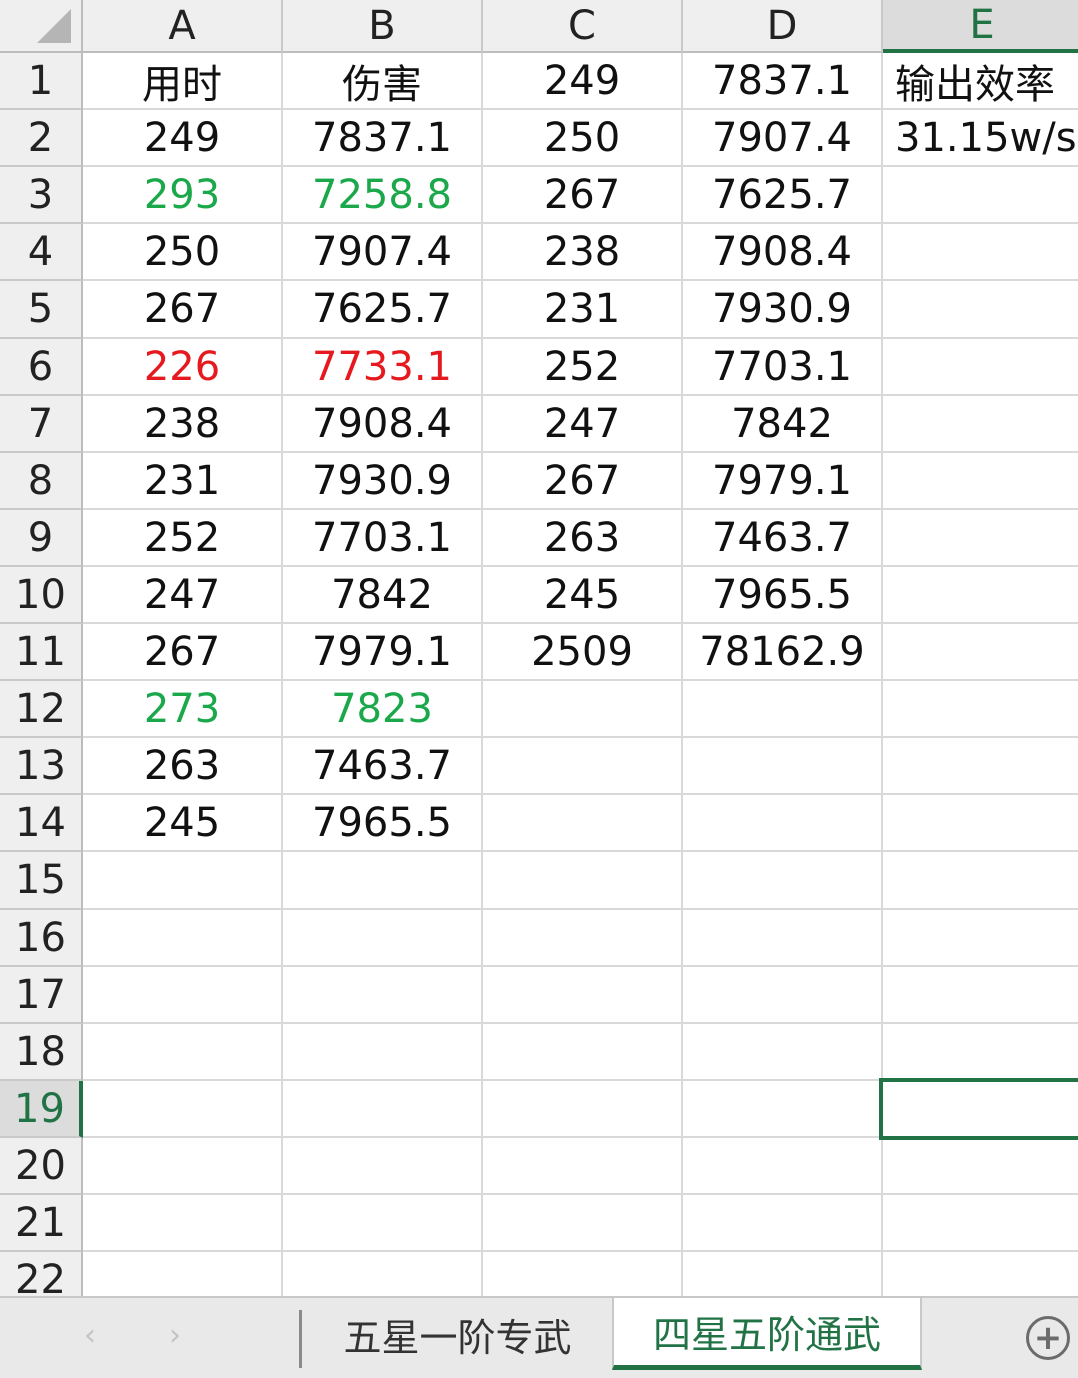 Image resolution: width=1078 pixels, height=1378 pixels. Describe the element at coordinates (980, 1052) in the screenshot. I see `cell-e18` at that location.